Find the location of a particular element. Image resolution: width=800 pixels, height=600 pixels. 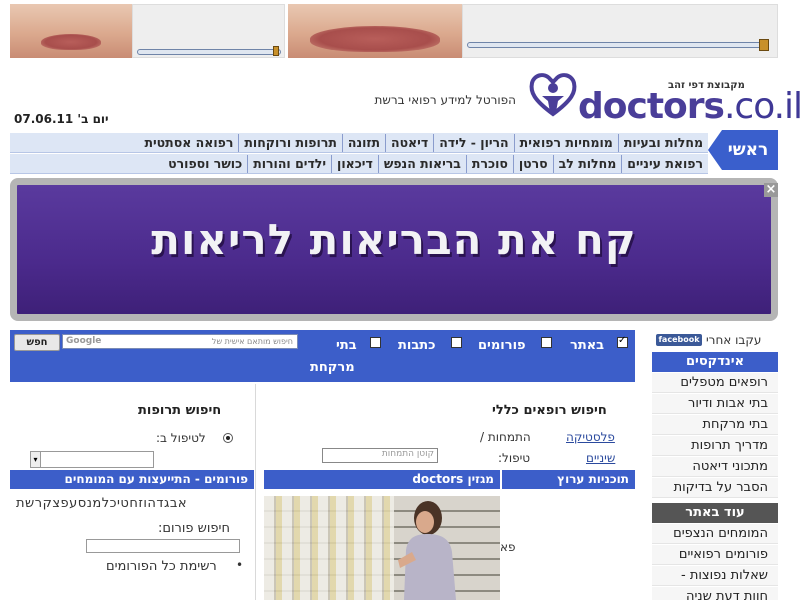

forum-search-label: חיפוש פורום: is located at coordinates (194, 528).